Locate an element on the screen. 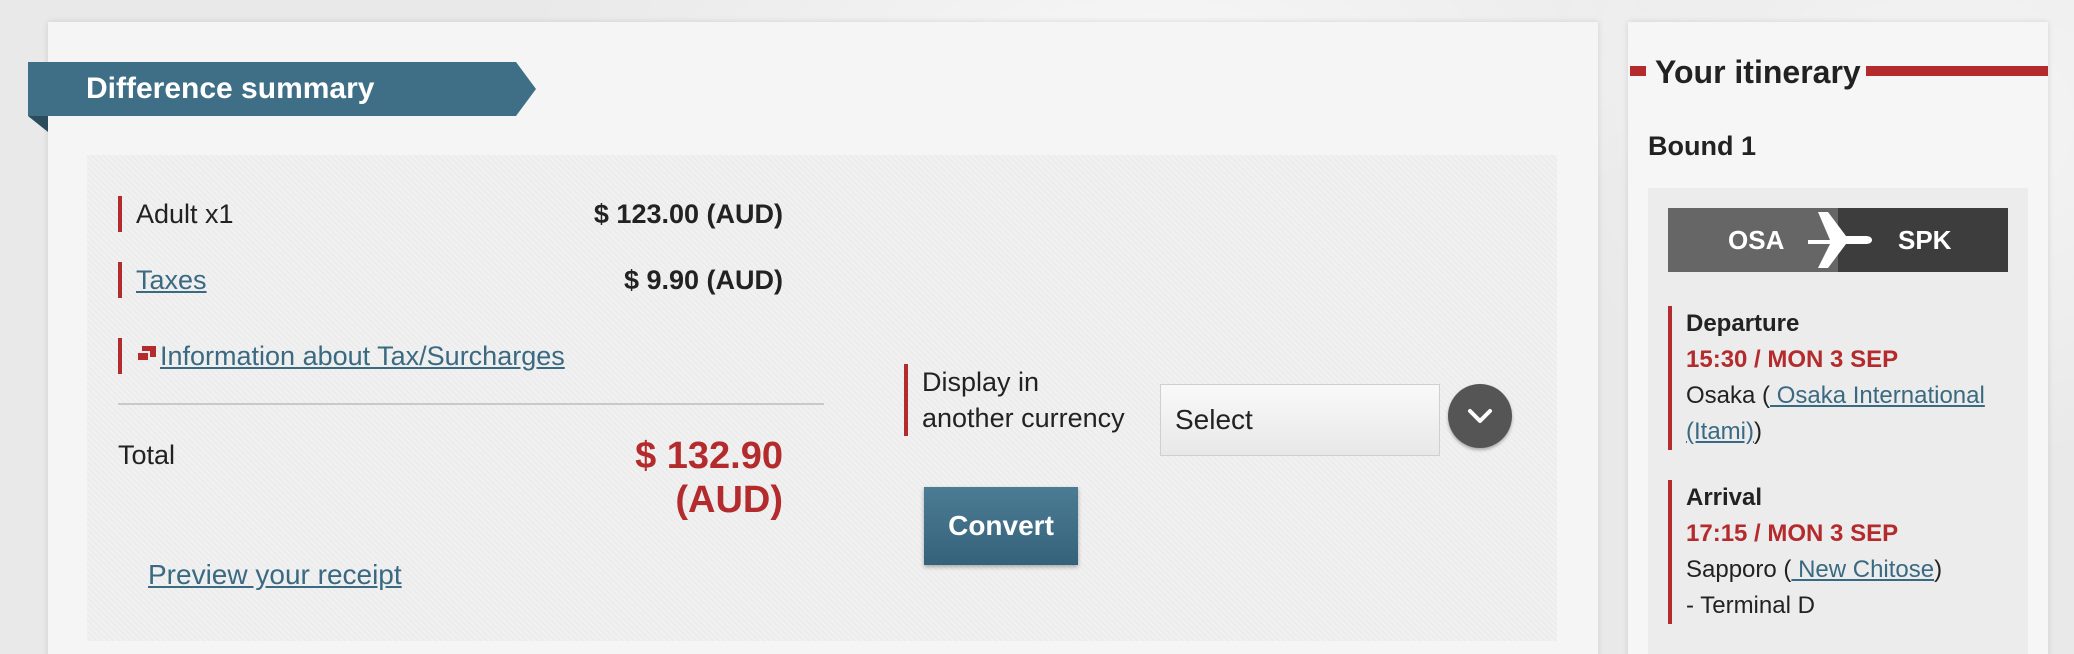 This screenshot has width=2074, height=654. adult-label: Adult x1 is located at coordinates (185, 214).